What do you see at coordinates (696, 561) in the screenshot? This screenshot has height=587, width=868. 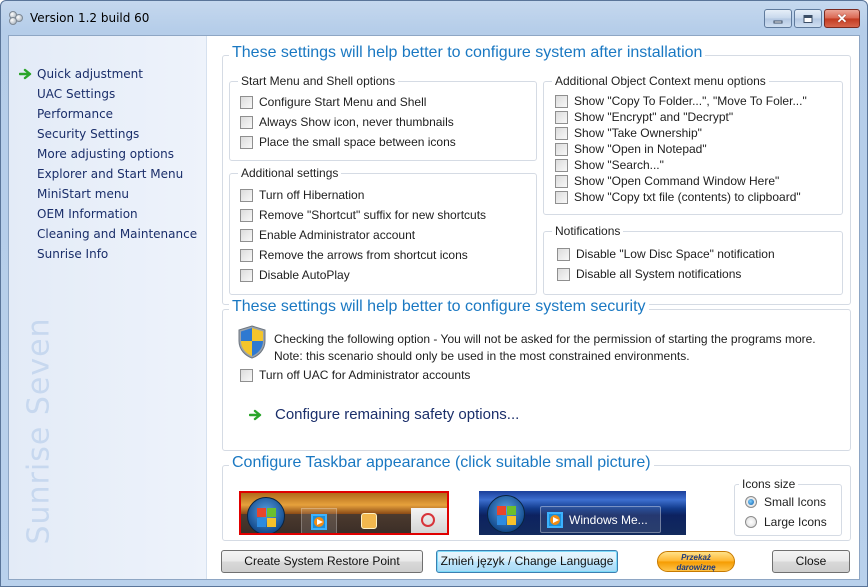 I see `donate-button: Przekaż darowiznę` at bounding box center [696, 561].